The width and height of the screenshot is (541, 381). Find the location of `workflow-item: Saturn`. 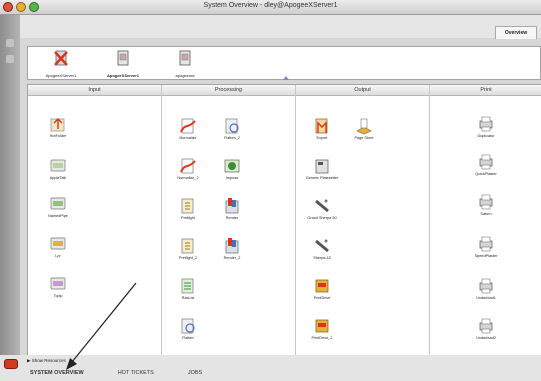

workflow-item: Saturn is located at coordinates (486, 204).